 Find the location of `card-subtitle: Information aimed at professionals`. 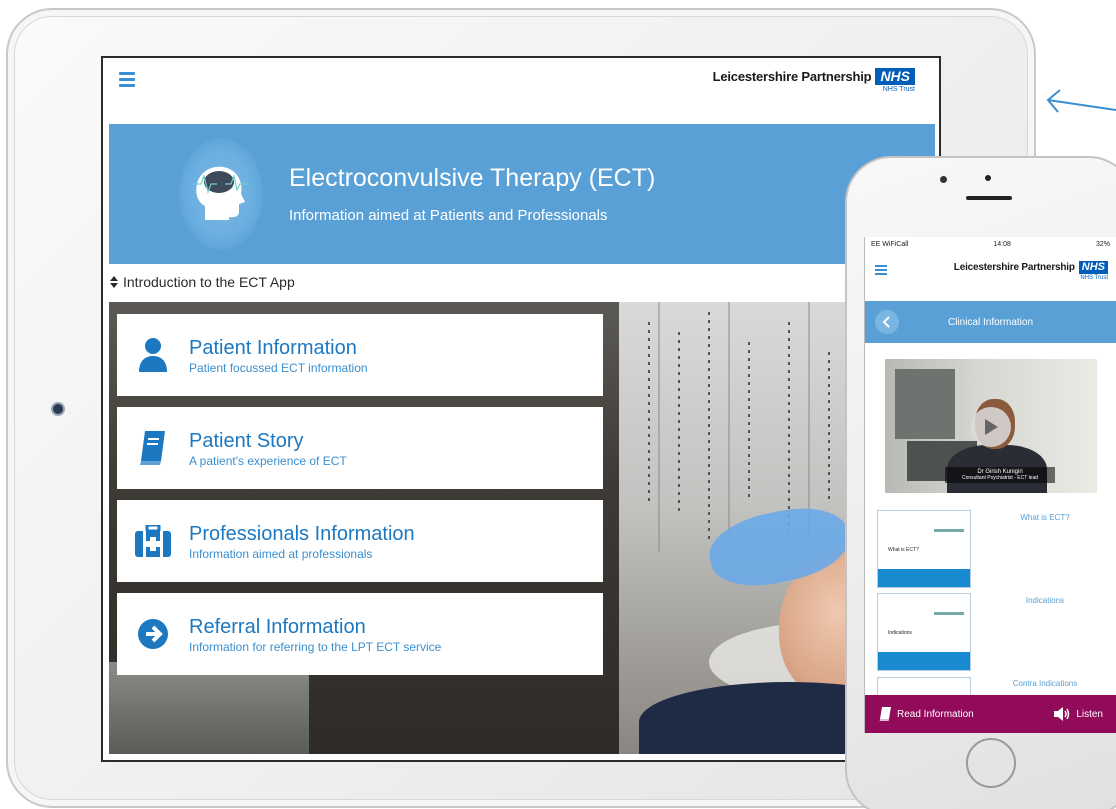

card-subtitle: Information aimed at professionals is located at coordinates (281, 553).